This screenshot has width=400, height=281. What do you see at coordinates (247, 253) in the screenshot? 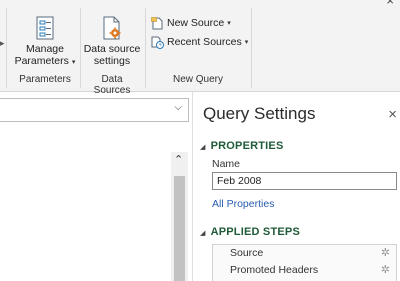
I see `step-label: Source` at bounding box center [247, 253].